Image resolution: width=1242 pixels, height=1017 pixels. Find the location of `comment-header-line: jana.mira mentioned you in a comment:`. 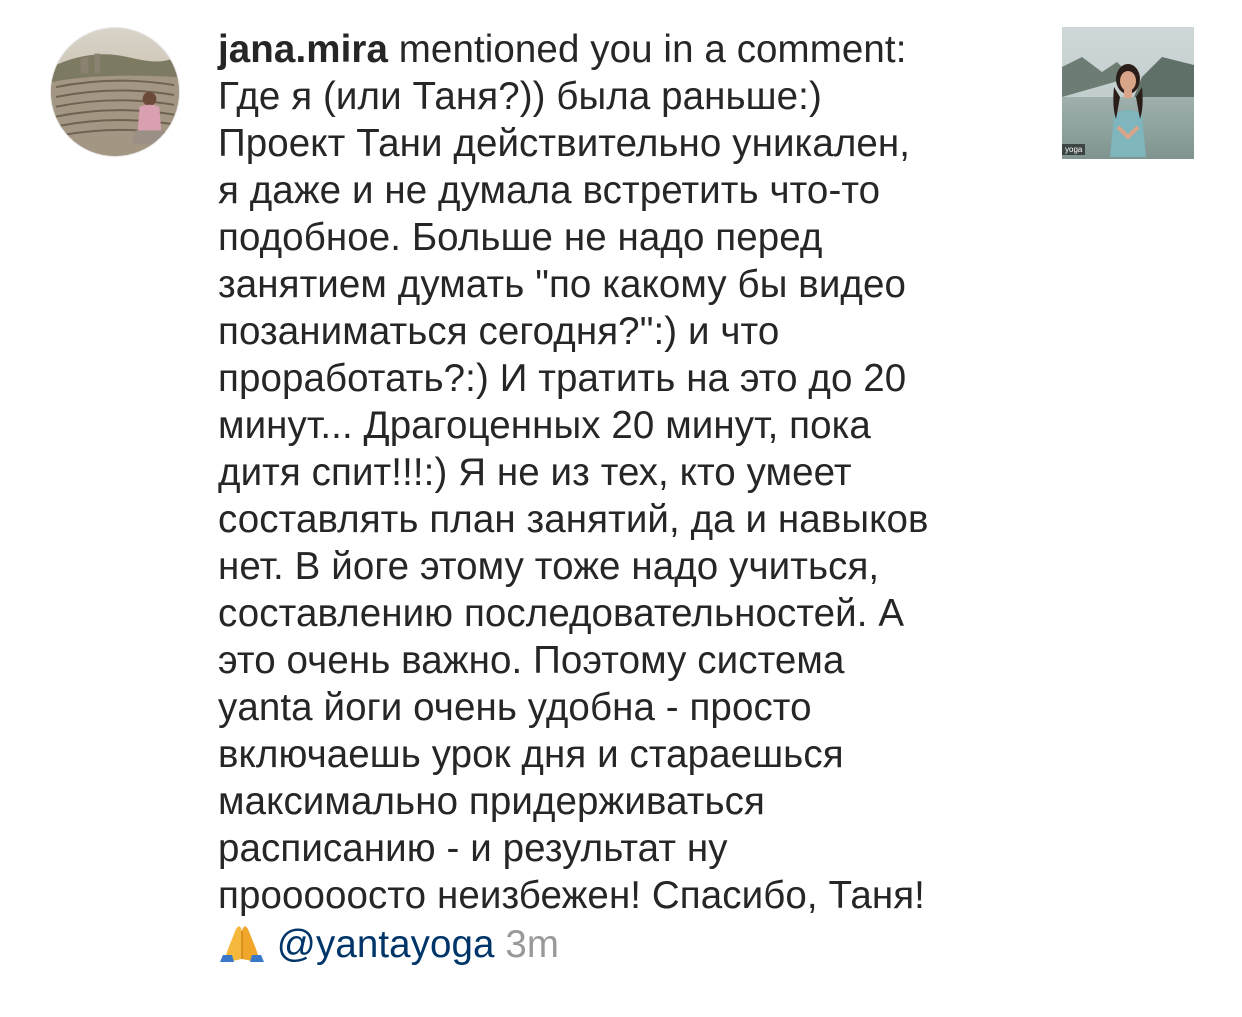

comment-header-line: jana.mira mentioned you in a comment: is located at coordinates (628, 49).